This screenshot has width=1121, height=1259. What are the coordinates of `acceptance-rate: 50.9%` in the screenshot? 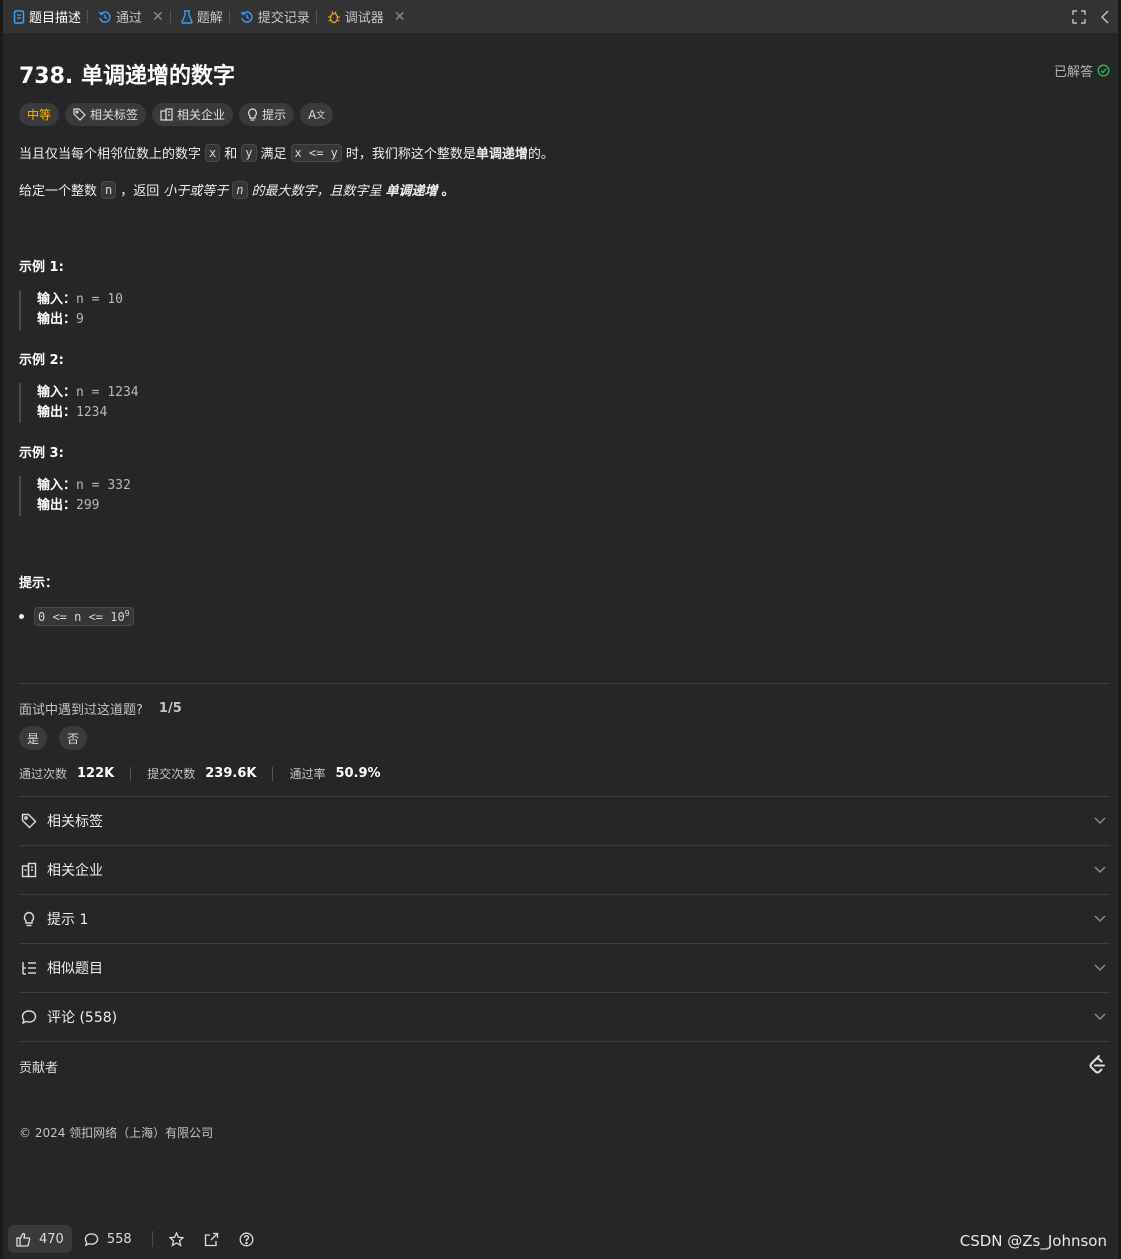 It's located at (358, 773).